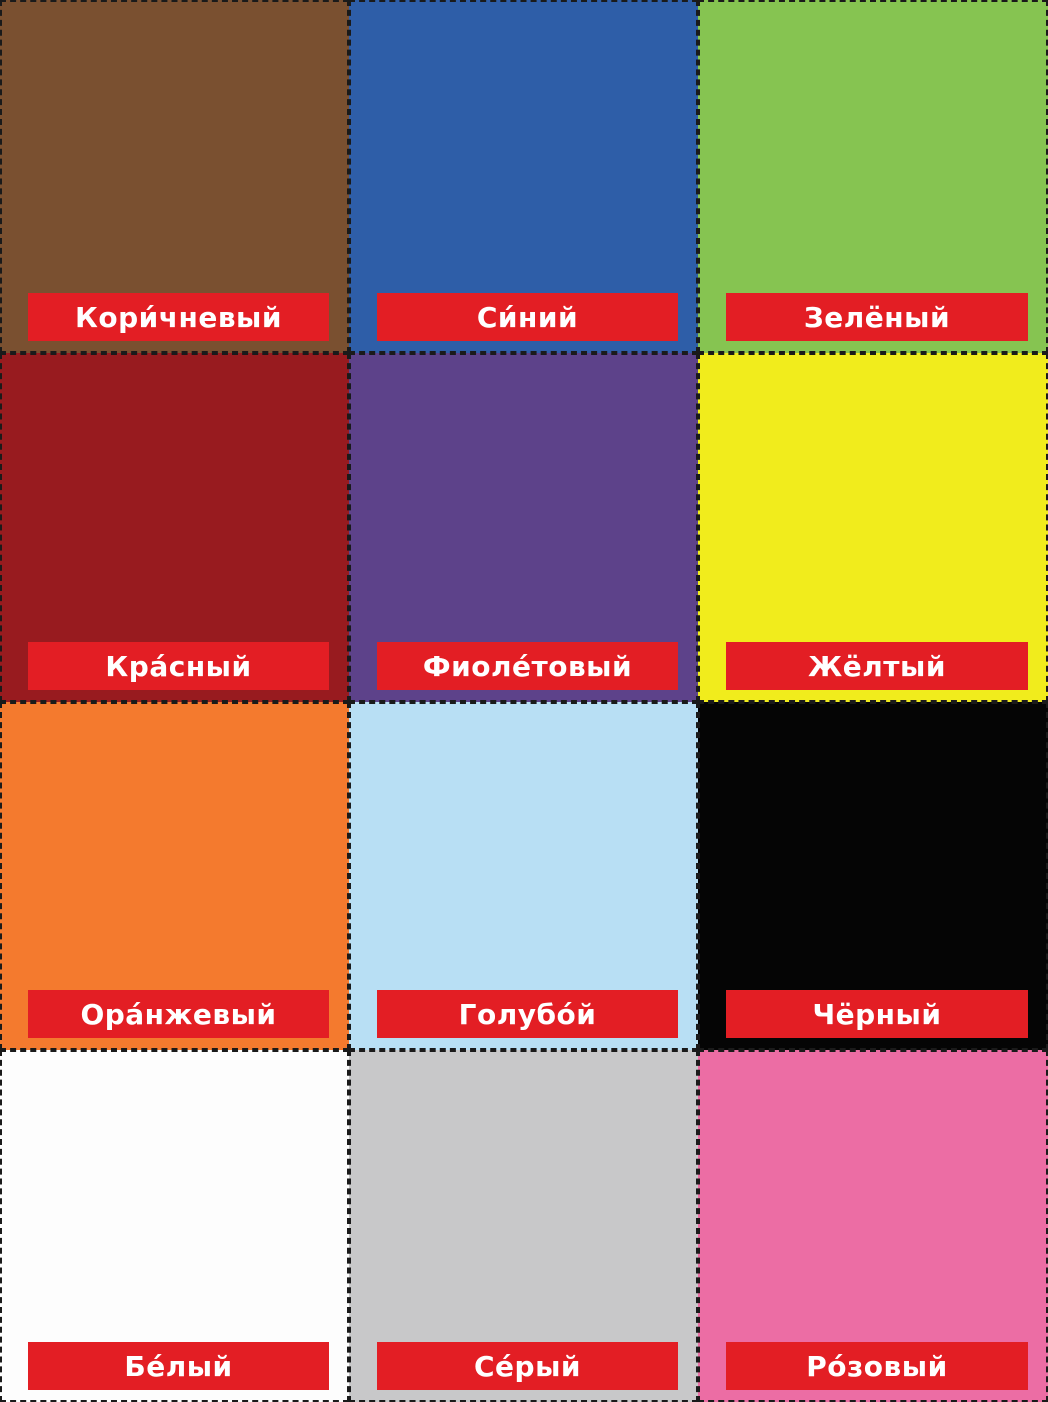 This screenshot has width=1048, height=1402. What do you see at coordinates (174, 876) in the screenshot?
I see `color-card-orange: Ора́нжевый` at bounding box center [174, 876].